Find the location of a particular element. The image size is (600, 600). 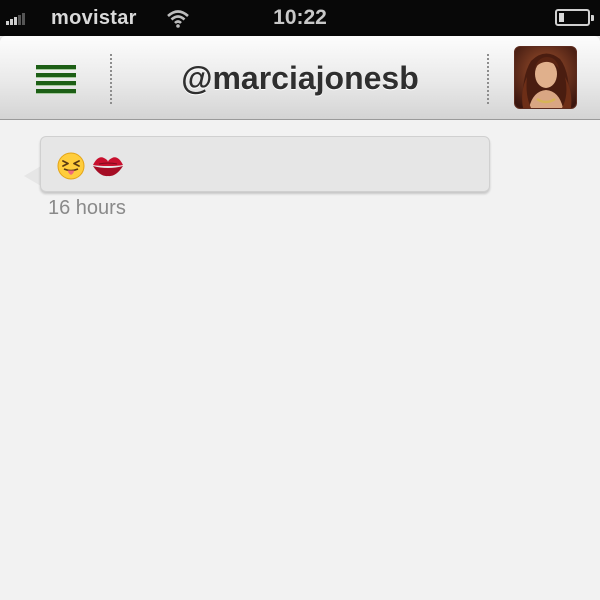

avatar is located at coordinates (545, 77).